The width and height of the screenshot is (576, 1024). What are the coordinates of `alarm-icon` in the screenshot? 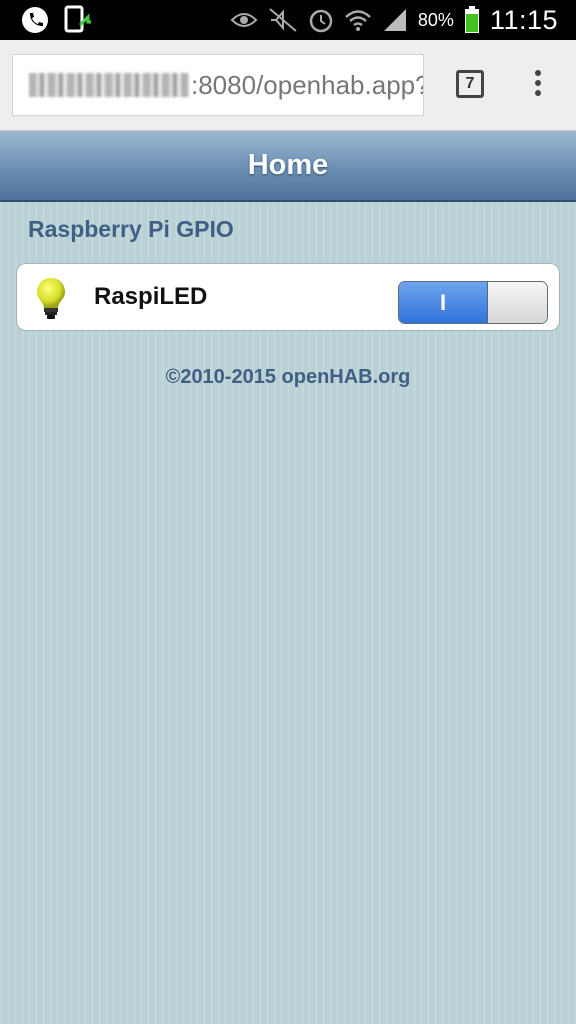 It's located at (321, 20).